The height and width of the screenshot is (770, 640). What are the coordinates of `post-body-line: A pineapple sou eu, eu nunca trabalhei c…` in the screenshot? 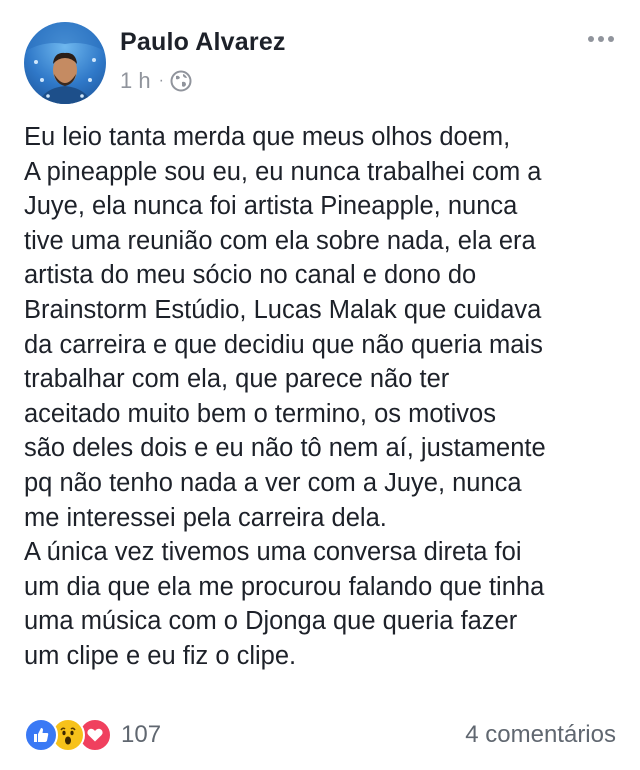 It's located at (283, 171).